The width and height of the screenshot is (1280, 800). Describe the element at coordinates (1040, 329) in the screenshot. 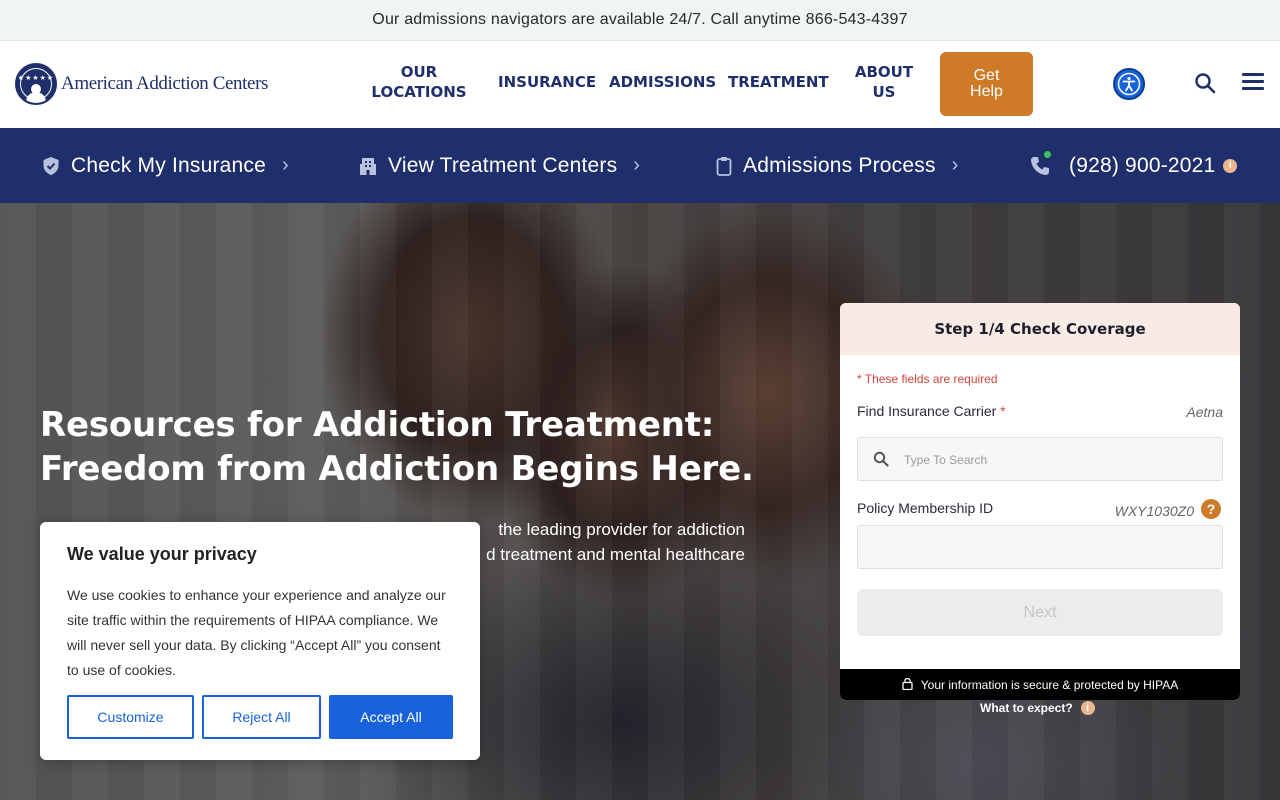

I see `form-header: Step 1/4 Check Coverage` at that location.